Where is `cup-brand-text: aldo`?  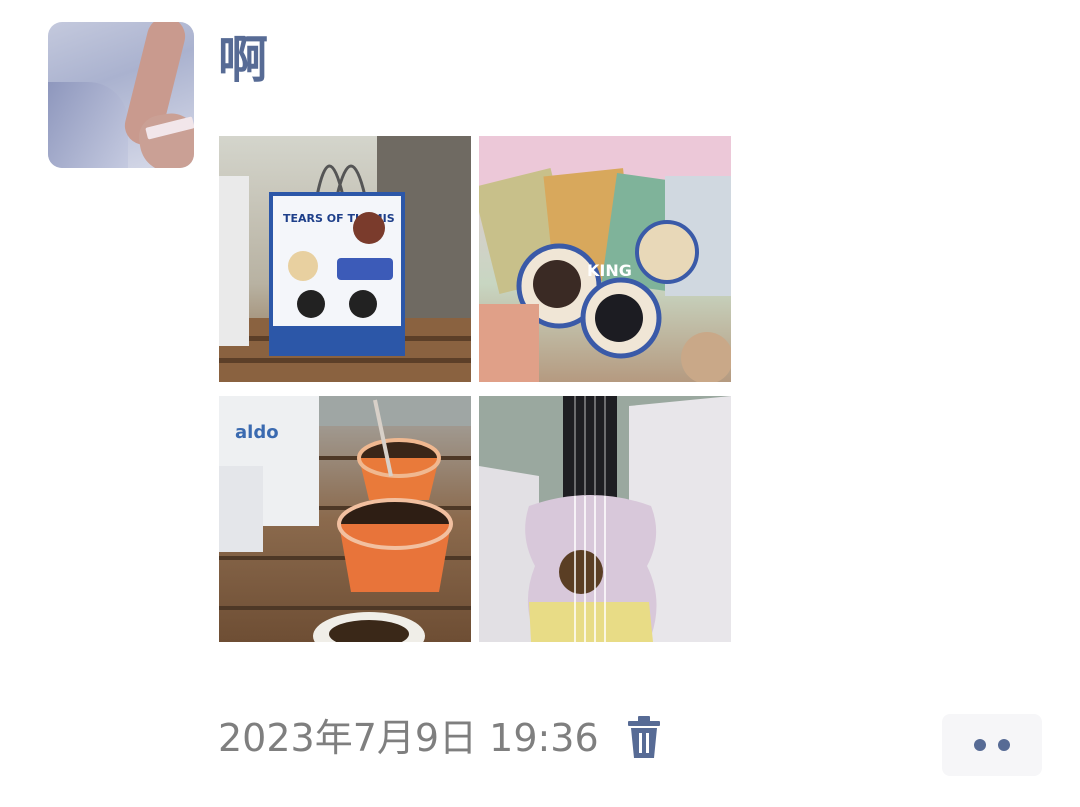 cup-brand-text: aldo is located at coordinates (257, 432).